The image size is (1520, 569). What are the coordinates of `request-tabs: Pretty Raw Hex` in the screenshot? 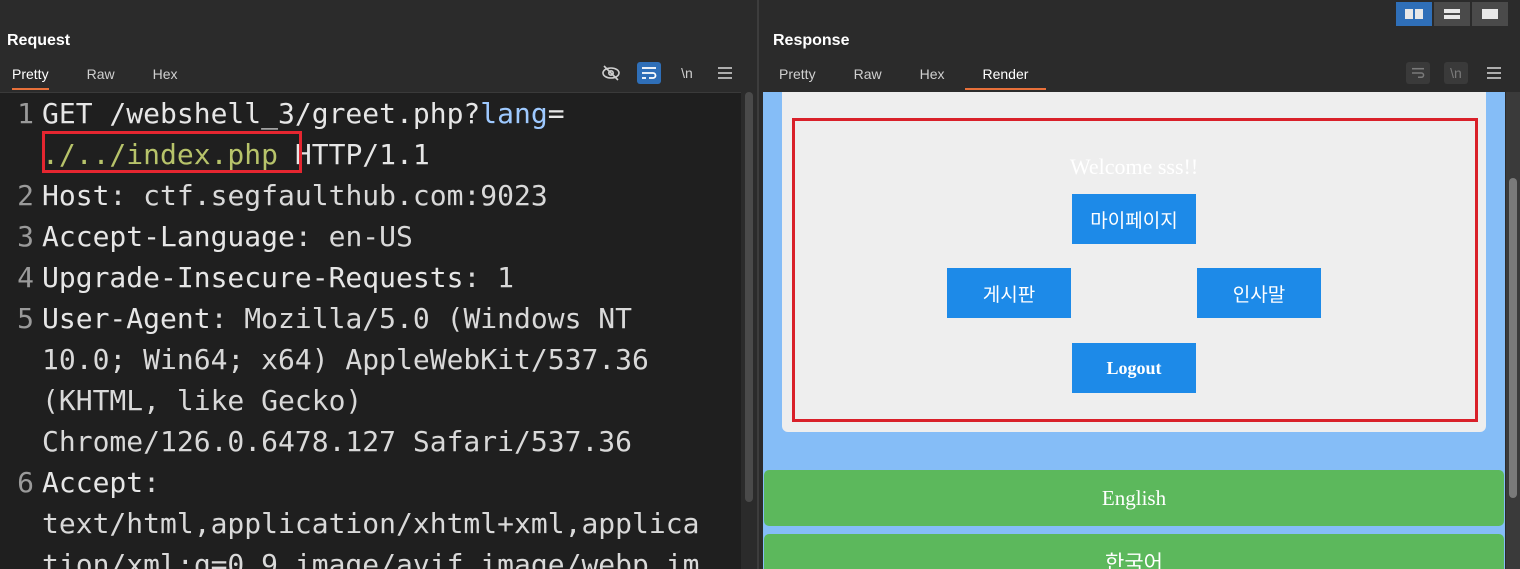 It's located at (114, 76).